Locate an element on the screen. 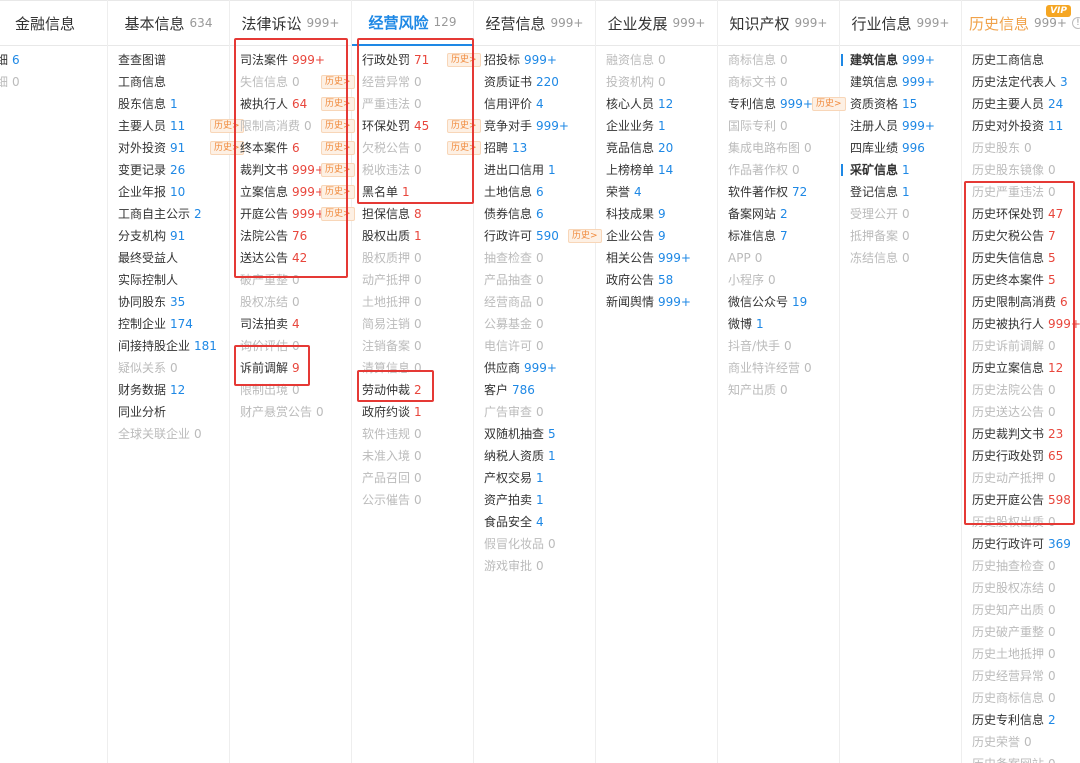 The height and width of the screenshot is (763, 1080). list-item: 工商自主公示 2 is located at coordinates (173, 214).